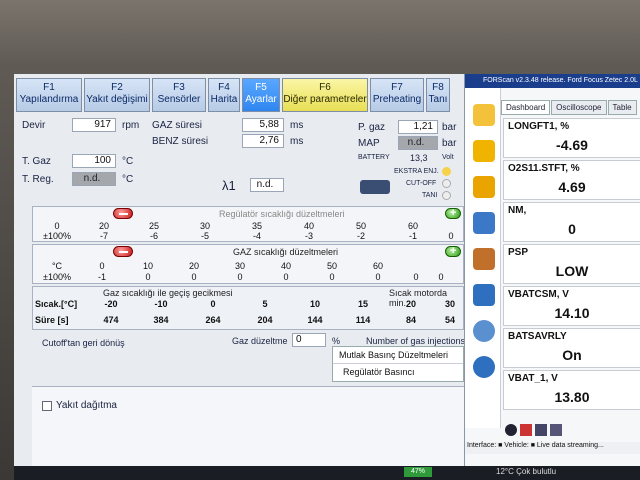  I want to click on reg-minus-button, so click(123, 213).